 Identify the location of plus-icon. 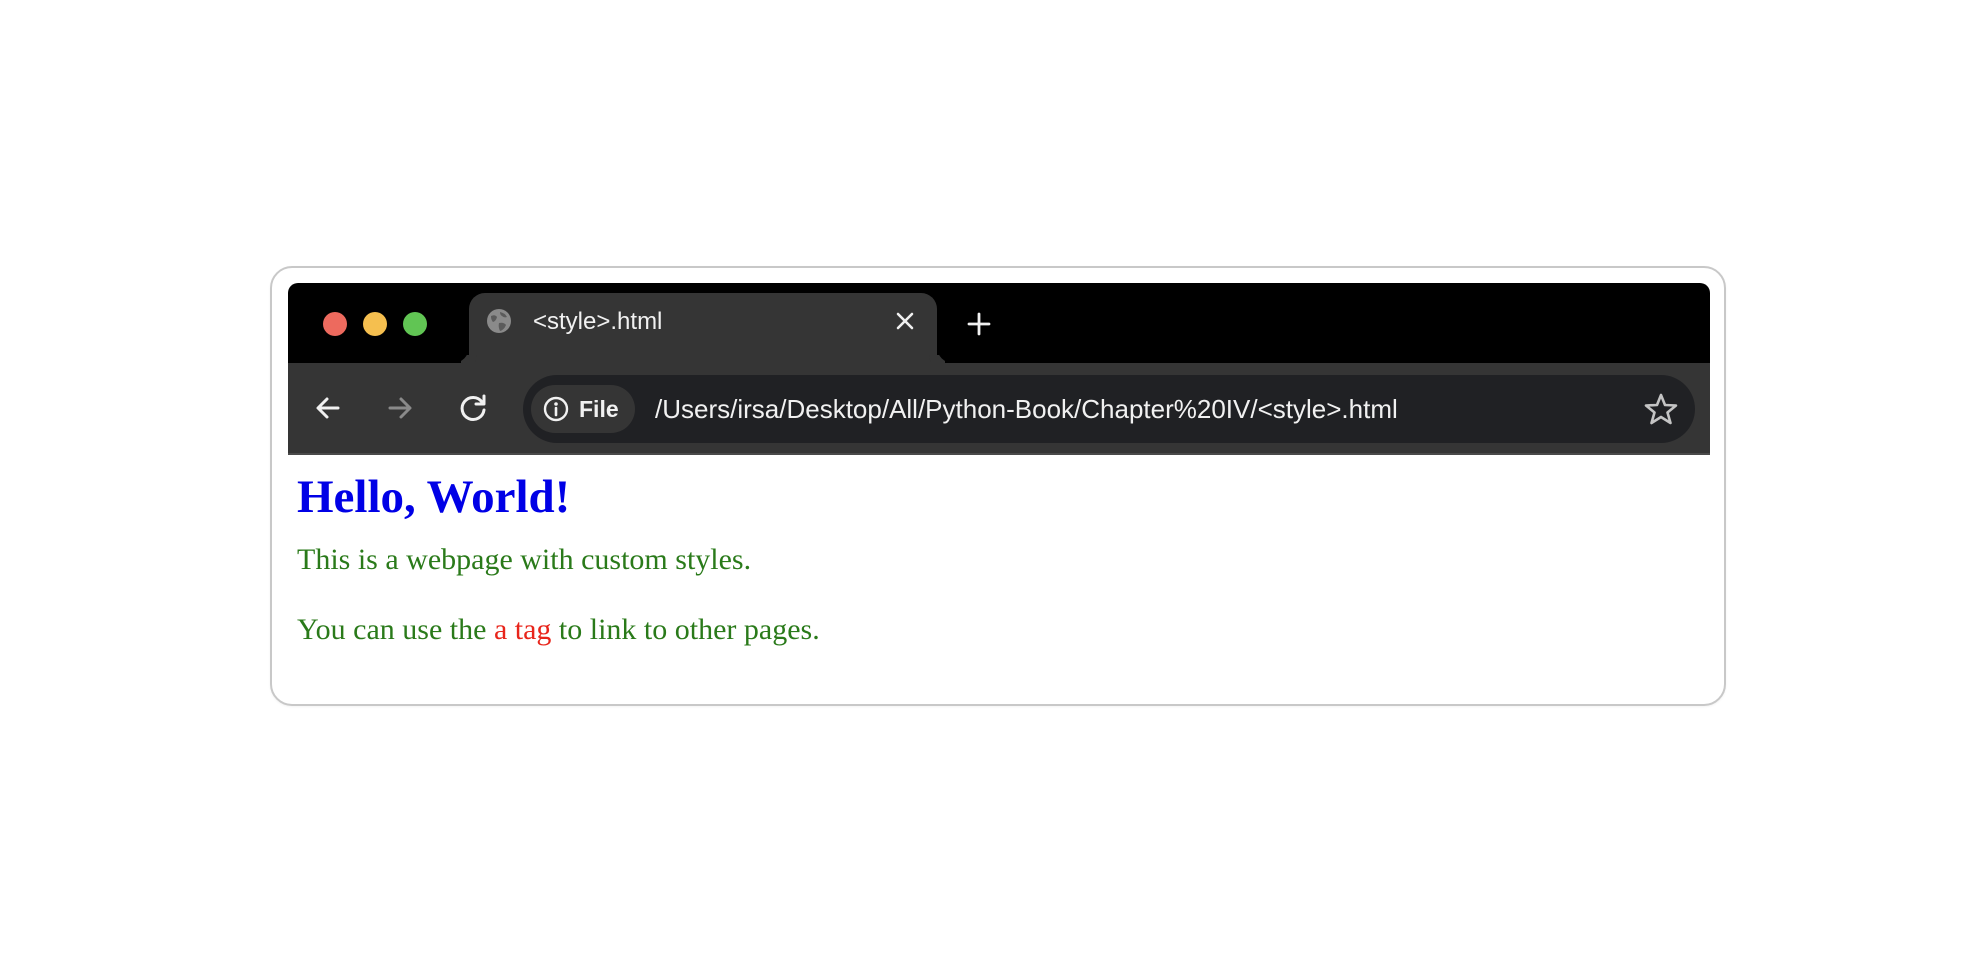
(979, 324).